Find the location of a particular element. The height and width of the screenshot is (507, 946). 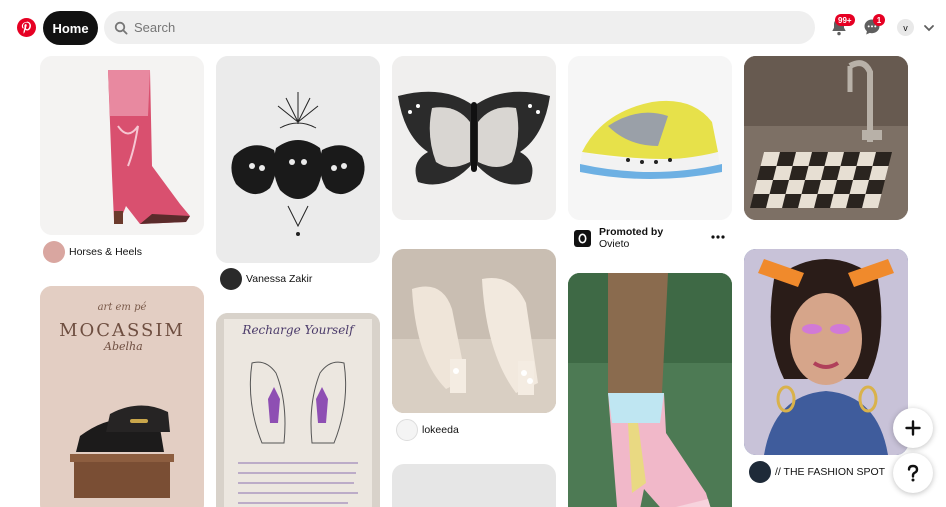

search-bar is located at coordinates (459, 27).